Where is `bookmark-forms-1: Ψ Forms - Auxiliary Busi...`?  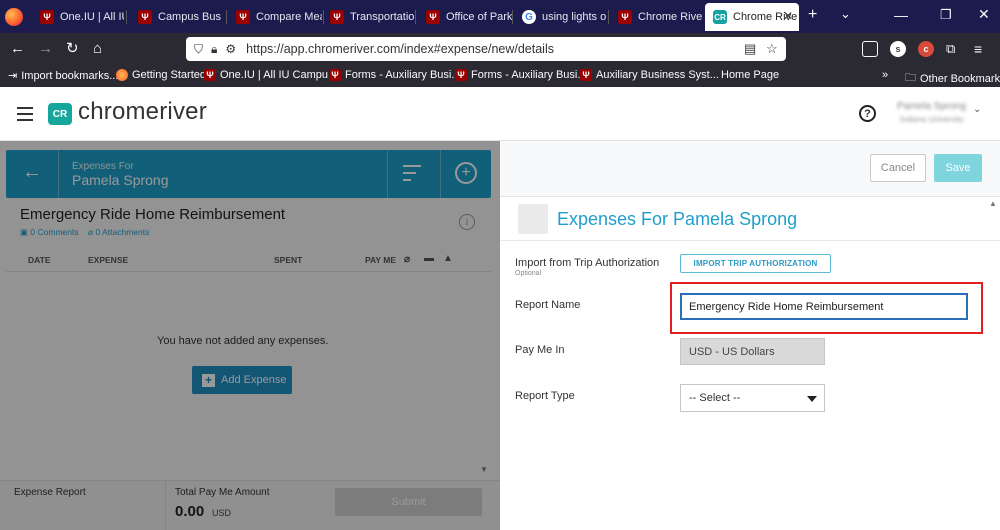 bookmark-forms-1: Ψ Forms - Auxiliary Busi... is located at coordinates (395, 75).